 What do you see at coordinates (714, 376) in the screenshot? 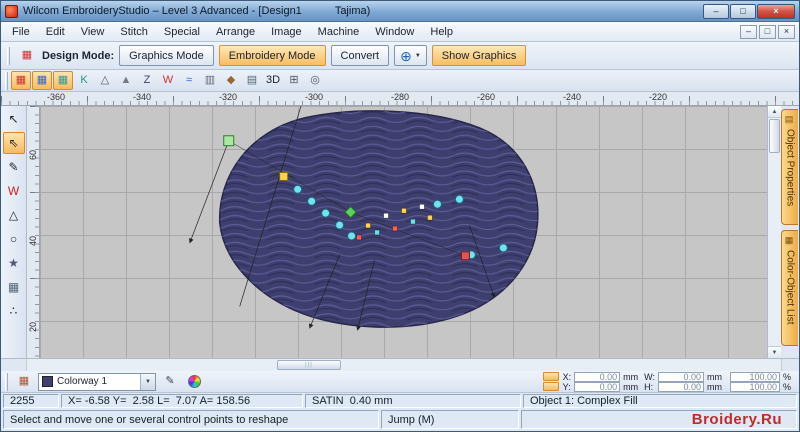
I see `w-unit: mm` at bounding box center [714, 376].